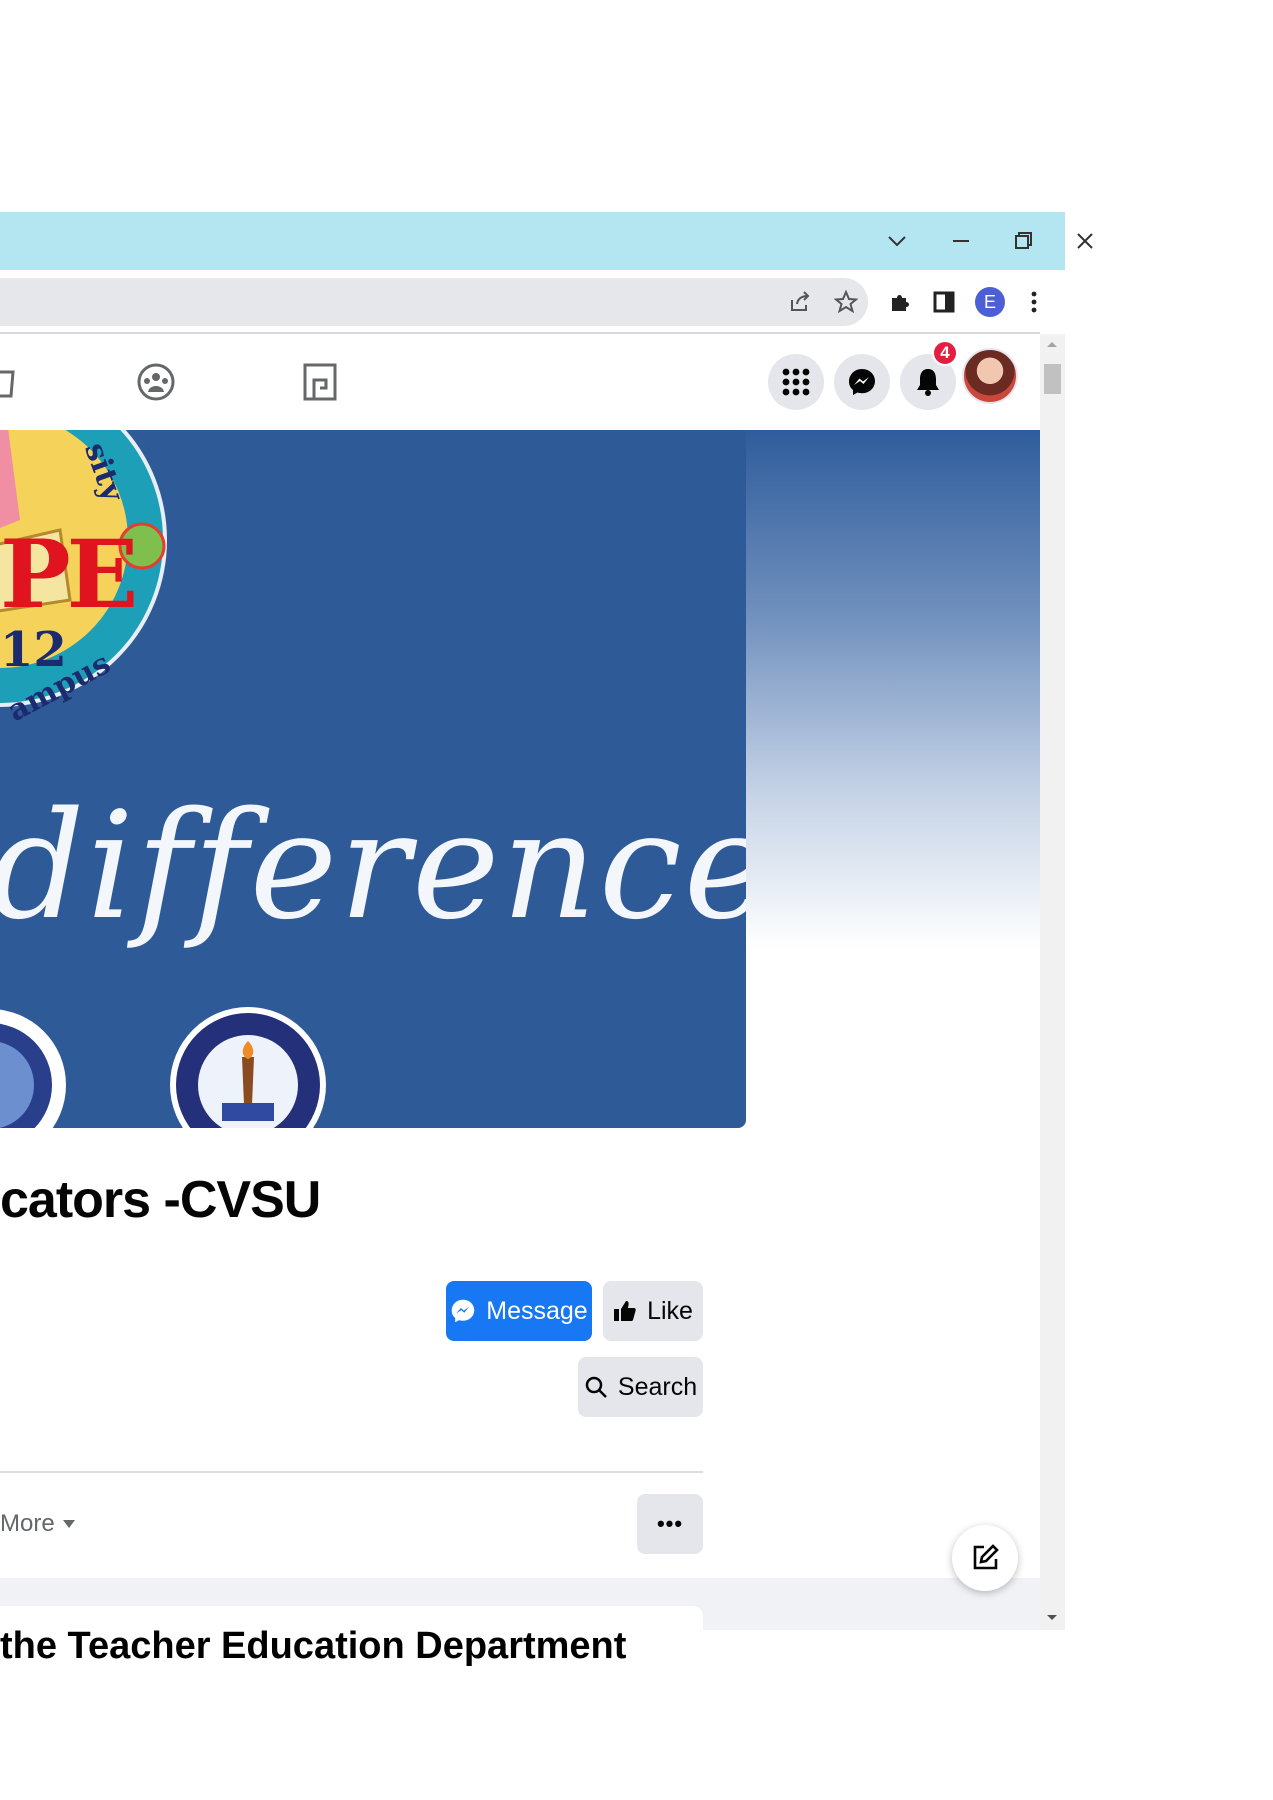 This screenshot has width=1273, height=1800. I want to click on like-button: Like, so click(653, 1311).